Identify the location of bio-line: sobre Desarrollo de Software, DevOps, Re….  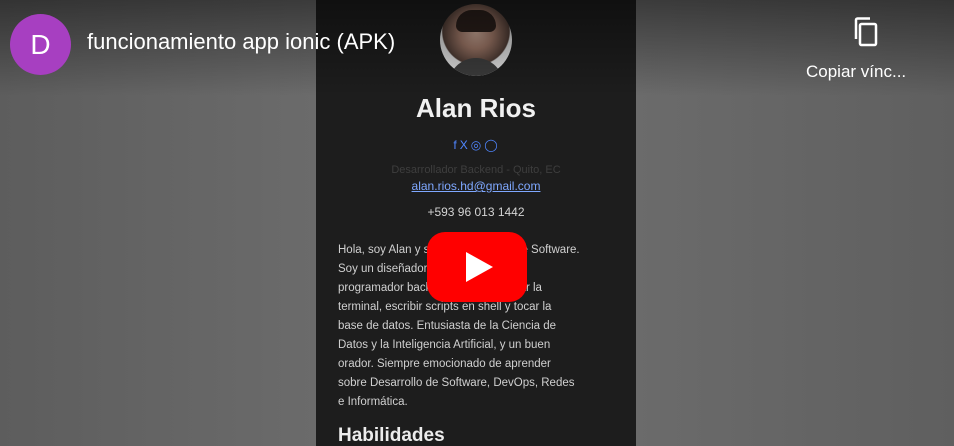
(456, 383).